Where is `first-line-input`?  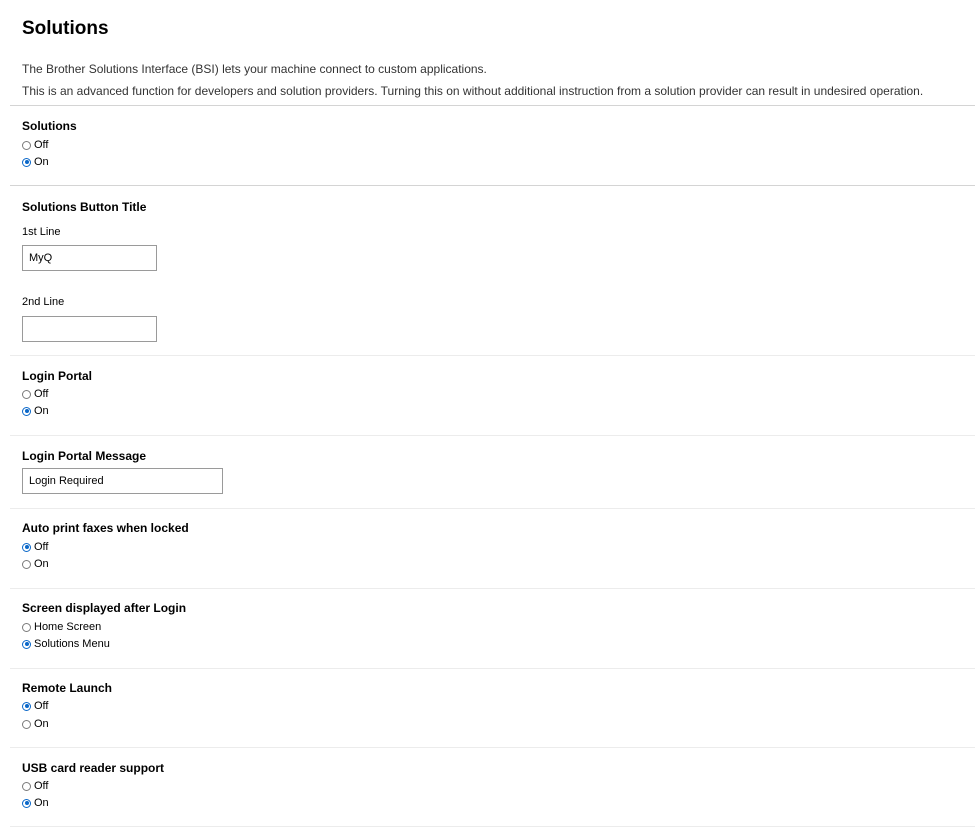
first-line-input is located at coordinates (89, 258).